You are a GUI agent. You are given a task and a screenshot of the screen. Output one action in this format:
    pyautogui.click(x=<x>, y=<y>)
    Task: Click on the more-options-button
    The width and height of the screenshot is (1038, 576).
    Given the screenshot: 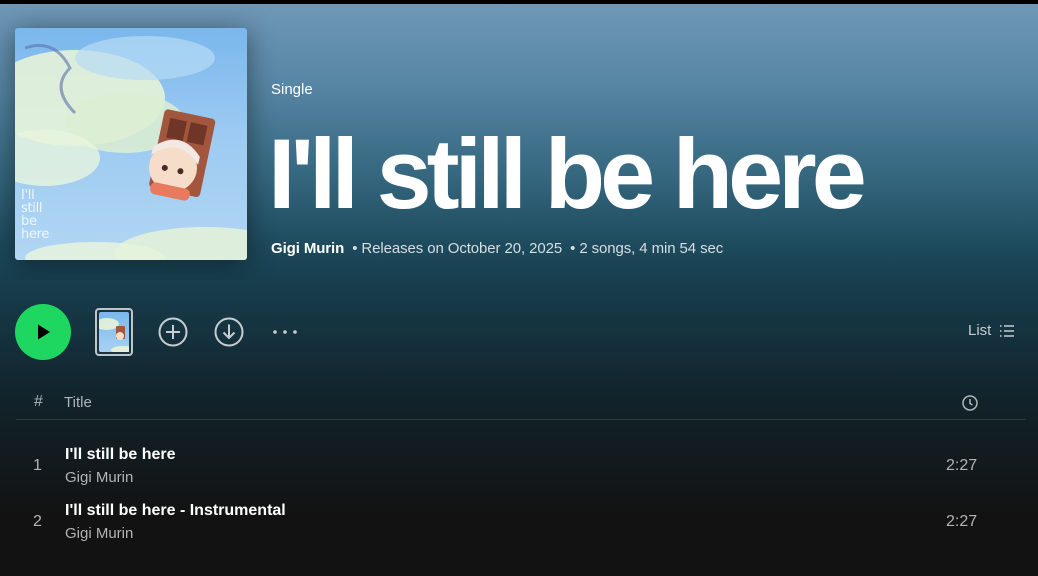 What is the action you would take?
    pyautogui.click(x=285, y=332)
    